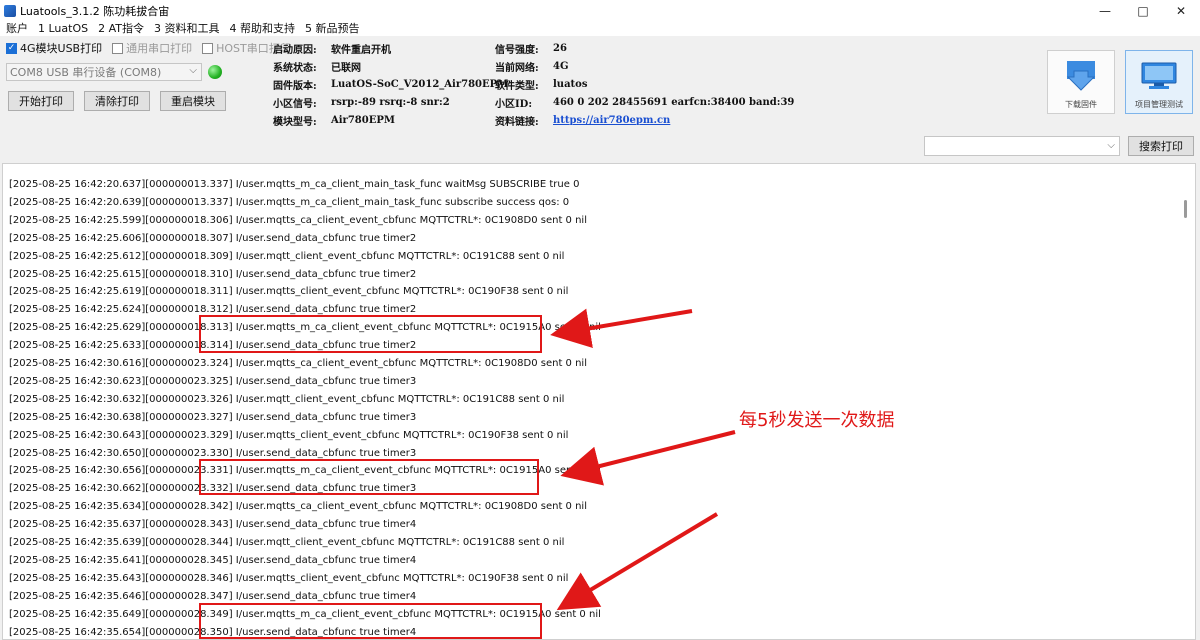  Describe the element at coordinates (611, 120) in the screenshot. I see `docs-link: https://air780epm.cn` at that location.